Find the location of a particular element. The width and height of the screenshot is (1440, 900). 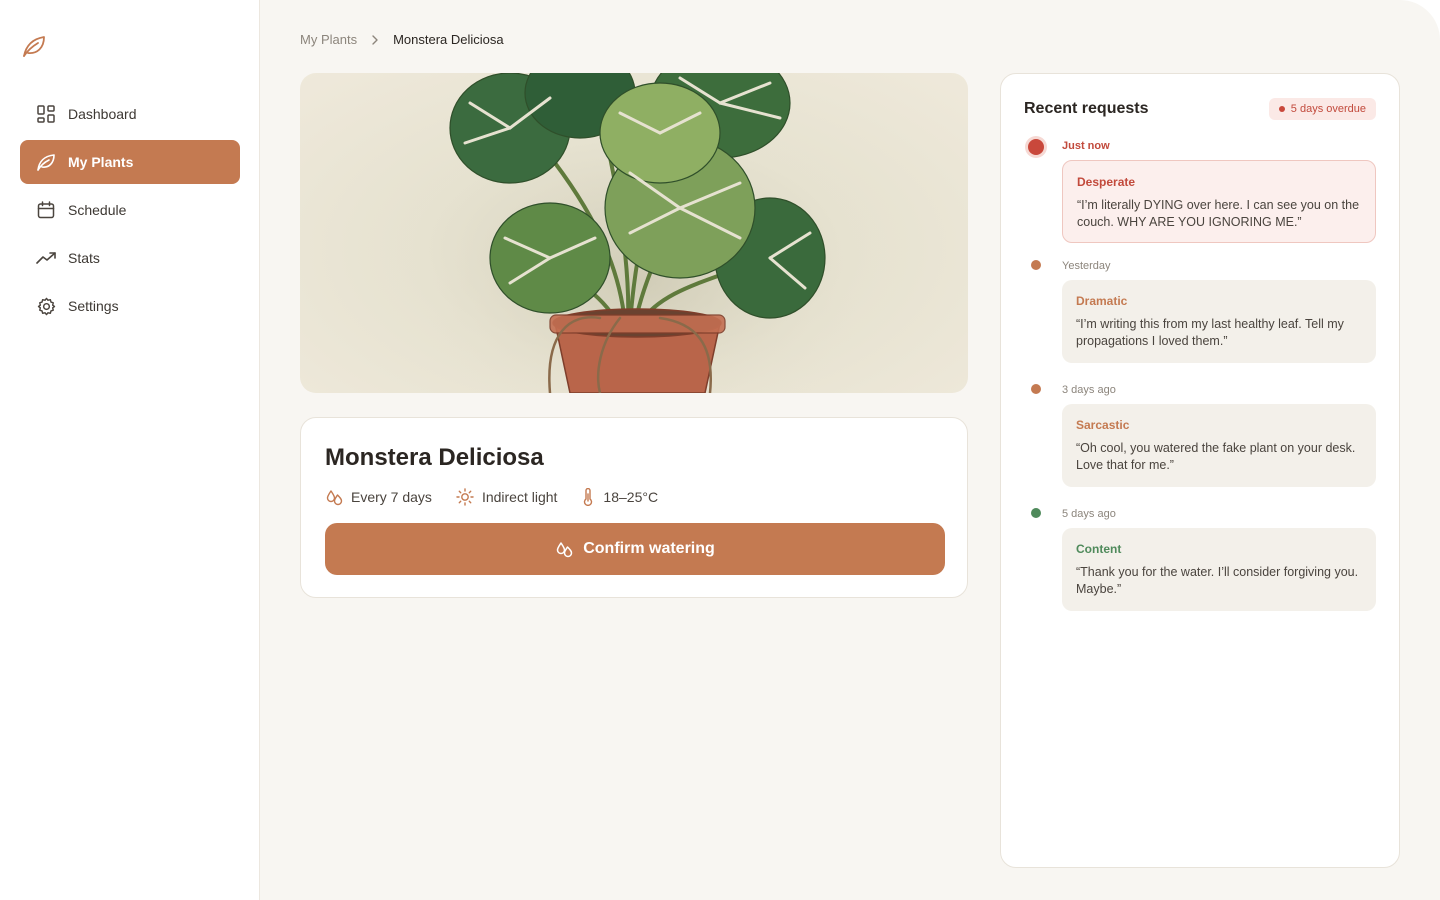

chevron-right-icon is located at coordinates (375, 39).